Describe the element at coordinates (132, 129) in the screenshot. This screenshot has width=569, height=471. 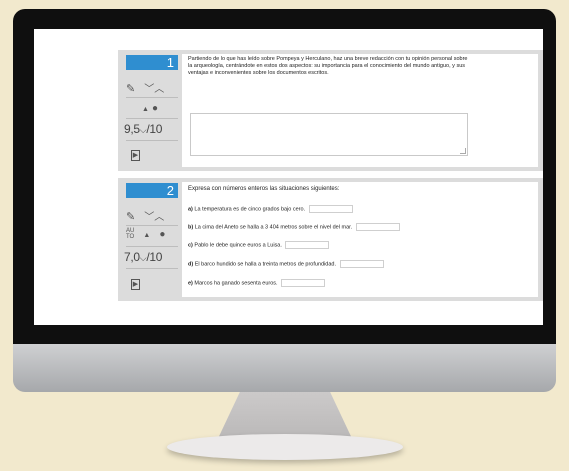
I see `grade-value: 9,5` at that location.